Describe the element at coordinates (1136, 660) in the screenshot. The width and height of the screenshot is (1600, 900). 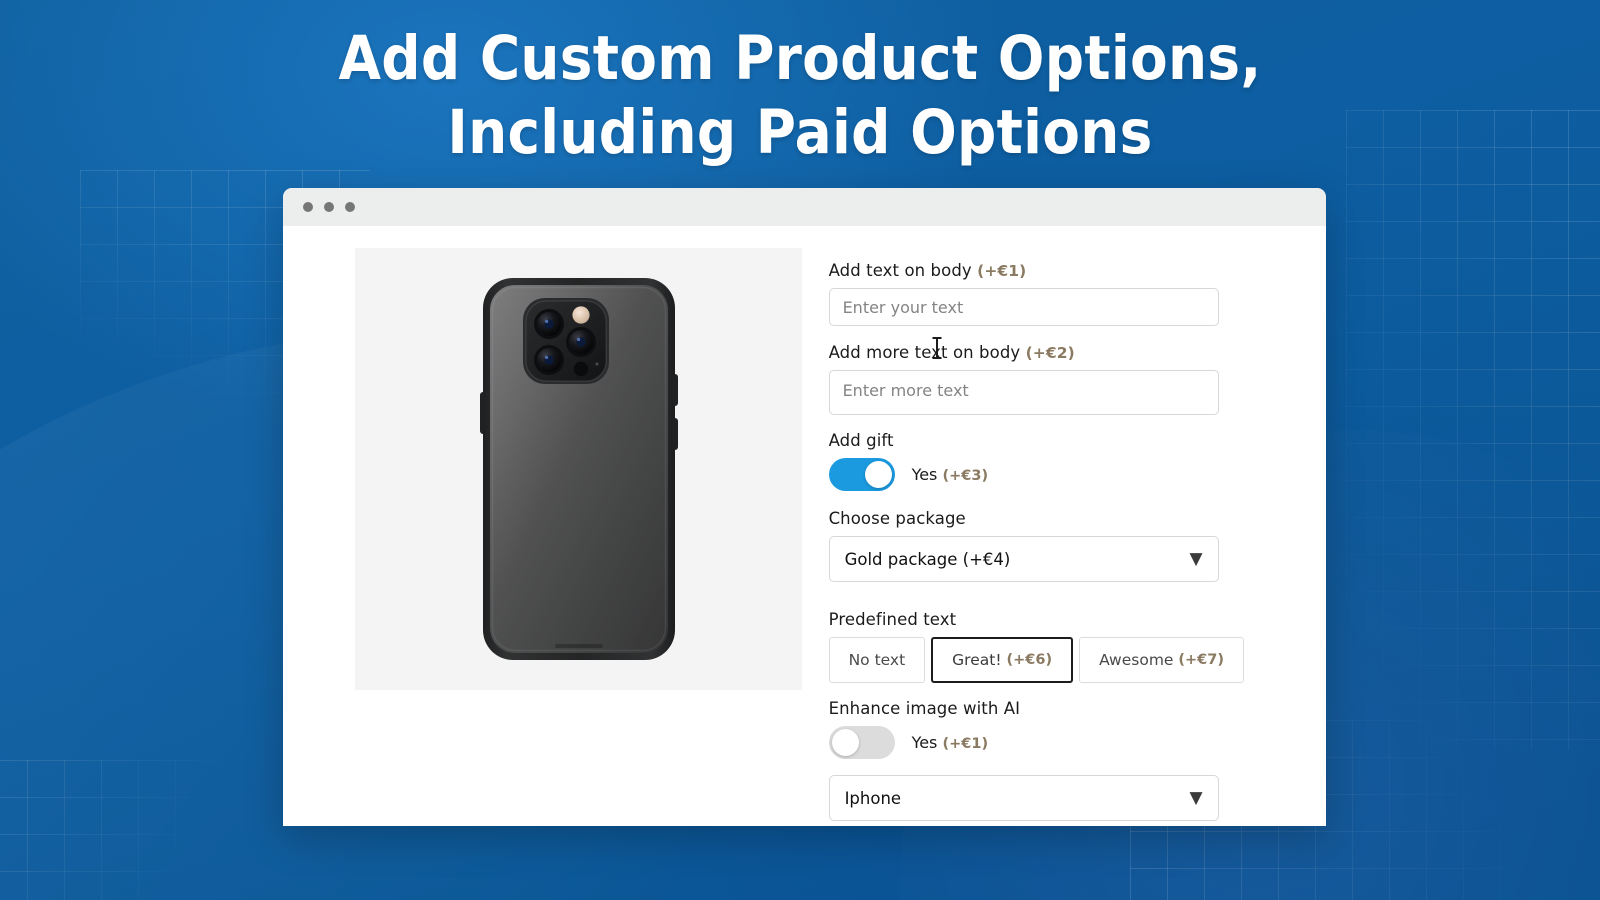
I see `option-label: Awesome` at that location.